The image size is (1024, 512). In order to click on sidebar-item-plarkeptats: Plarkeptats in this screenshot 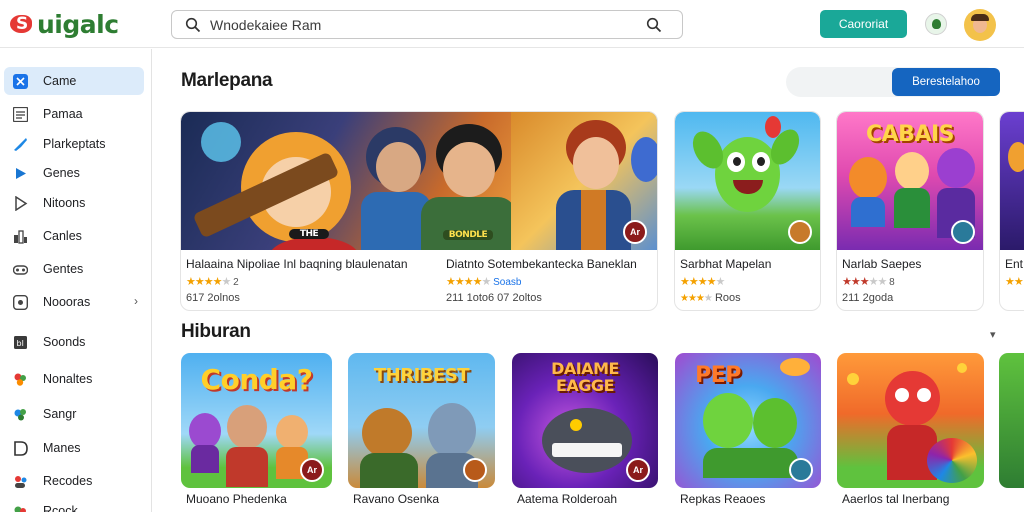, I will do `click(74, 144)`.